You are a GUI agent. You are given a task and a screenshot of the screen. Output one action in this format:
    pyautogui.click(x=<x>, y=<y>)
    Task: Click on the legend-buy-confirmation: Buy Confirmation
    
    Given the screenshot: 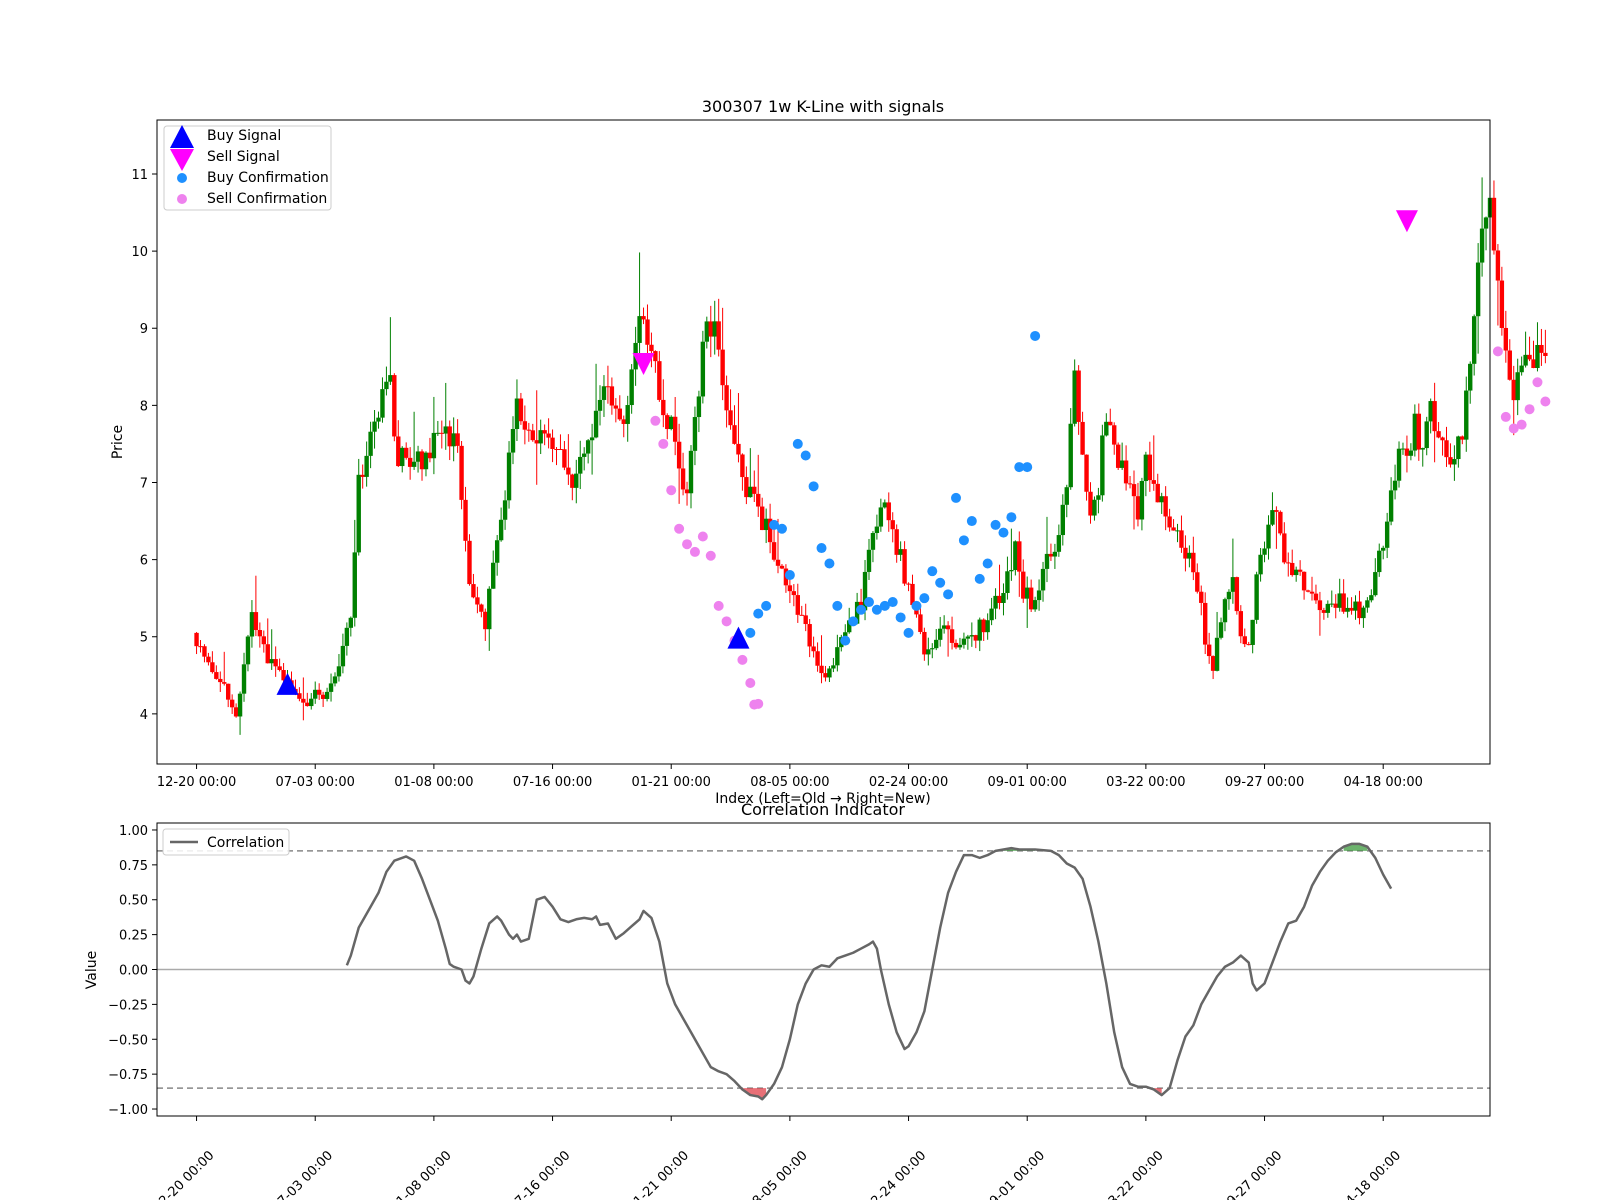 What is the action you would take?
    pyautogui.click(x=268, y=178)
    